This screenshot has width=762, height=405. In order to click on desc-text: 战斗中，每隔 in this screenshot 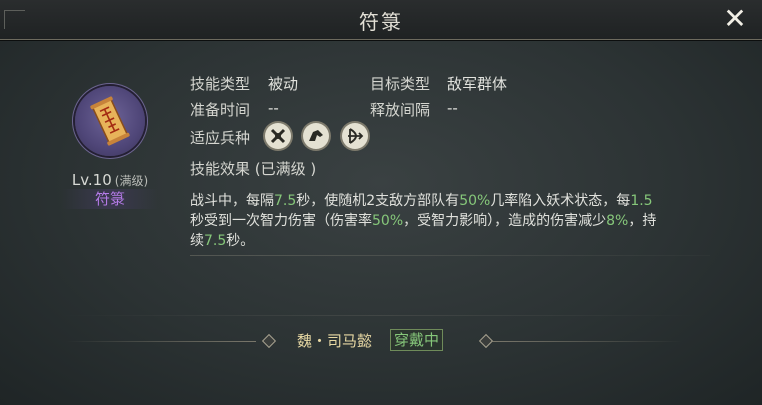, I will do `click(232, 201)`.